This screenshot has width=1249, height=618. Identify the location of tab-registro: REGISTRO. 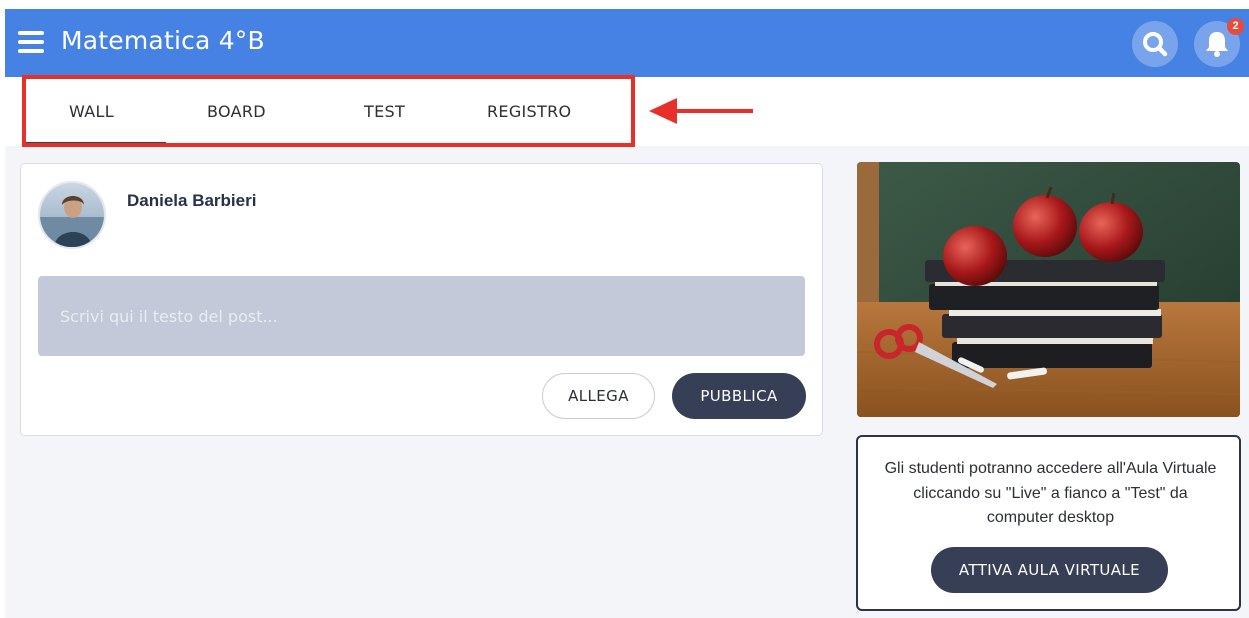
(529, 111).